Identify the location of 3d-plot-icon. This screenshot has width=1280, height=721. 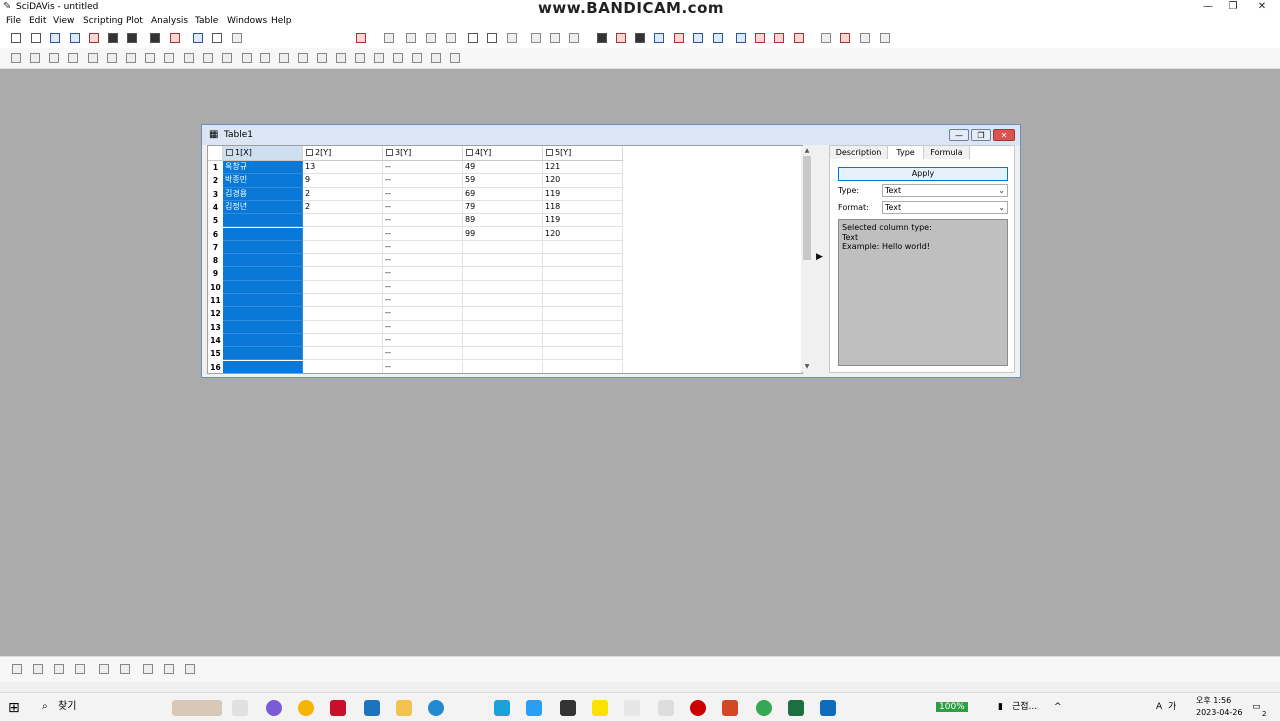
(741, 38).